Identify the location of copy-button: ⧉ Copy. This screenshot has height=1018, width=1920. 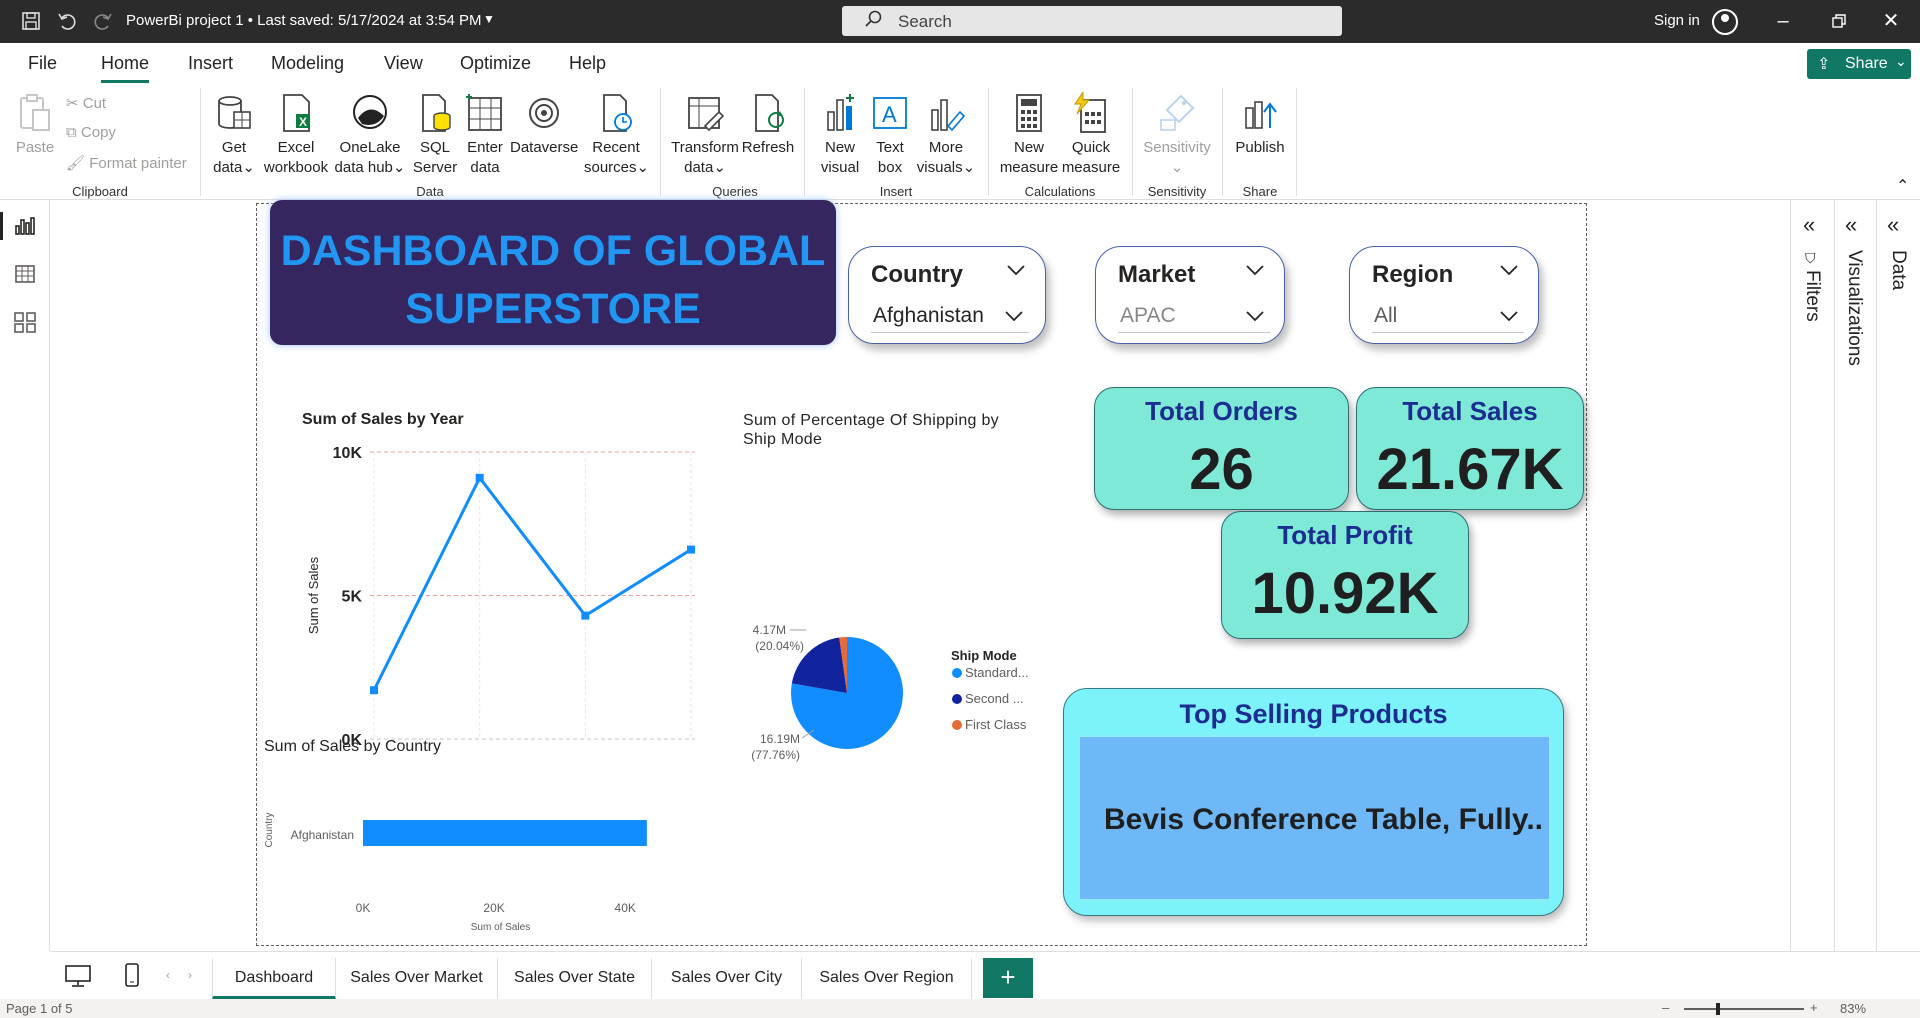
(91, 132).